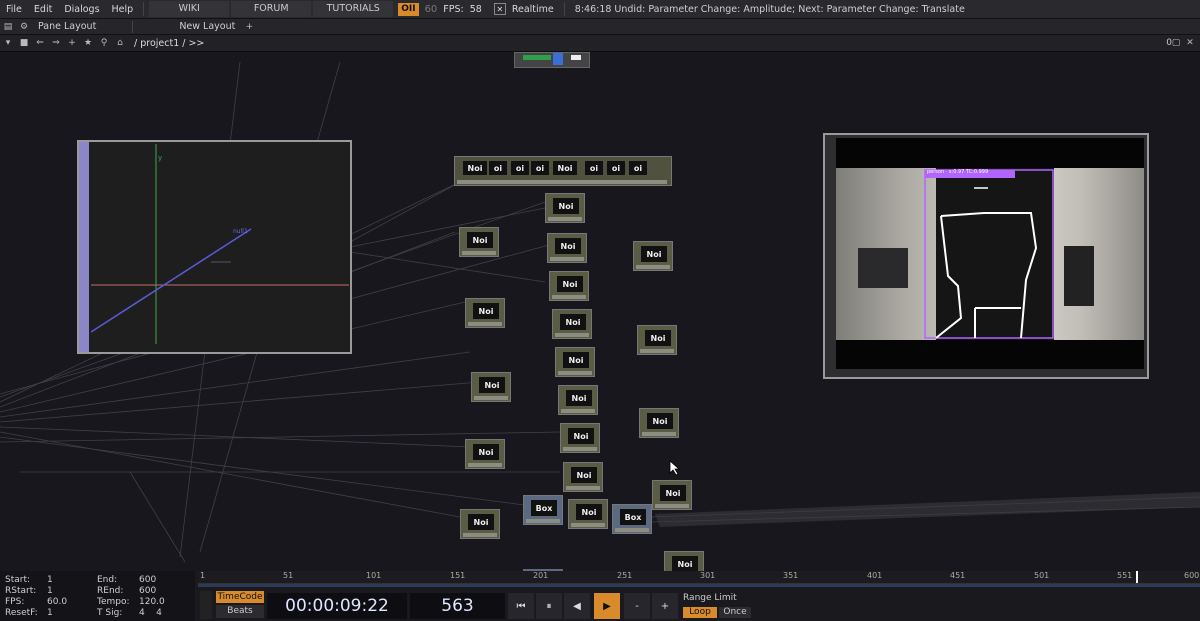 The height and width of the screenshot is (621, 1200). I want to click on video-viewer: person · s:0.97 TC:0.999, so click(986, 256).